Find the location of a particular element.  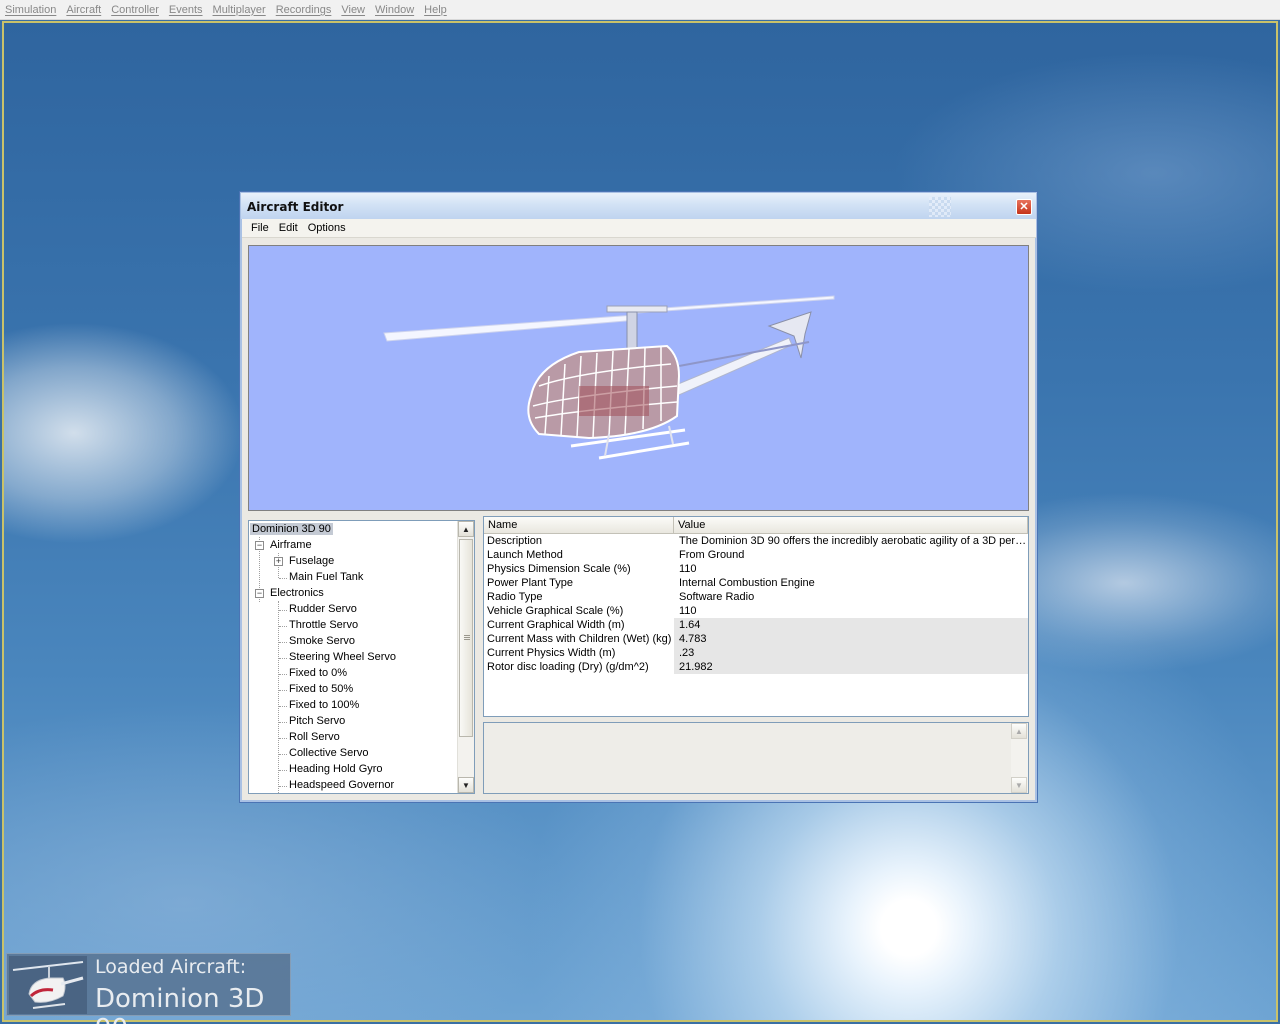

property-value: From Ground is located at coordinates (851, 555).